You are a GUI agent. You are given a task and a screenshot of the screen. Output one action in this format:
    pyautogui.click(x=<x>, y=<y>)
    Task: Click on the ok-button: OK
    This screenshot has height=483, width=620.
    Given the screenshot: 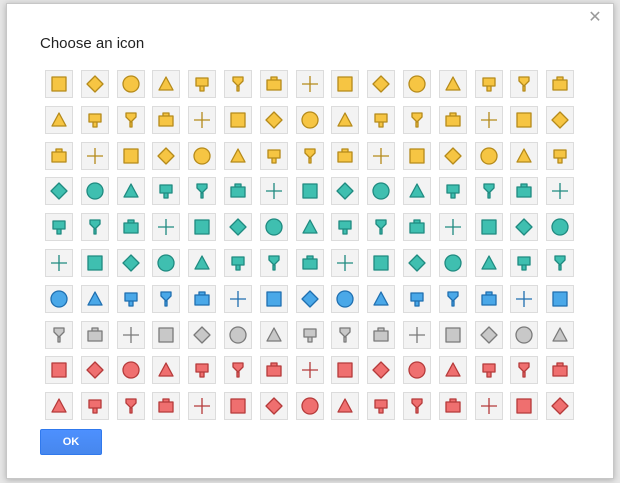 What is the action you would take?
    pyautogui.click(x=71, y=442)
    